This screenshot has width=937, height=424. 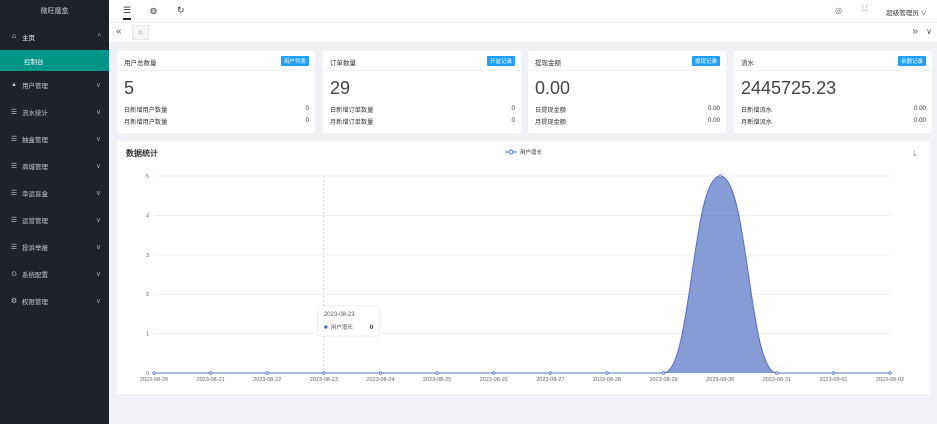 I want to click on x-tick-label: 2023-09-02, so click(x=890, y=380).